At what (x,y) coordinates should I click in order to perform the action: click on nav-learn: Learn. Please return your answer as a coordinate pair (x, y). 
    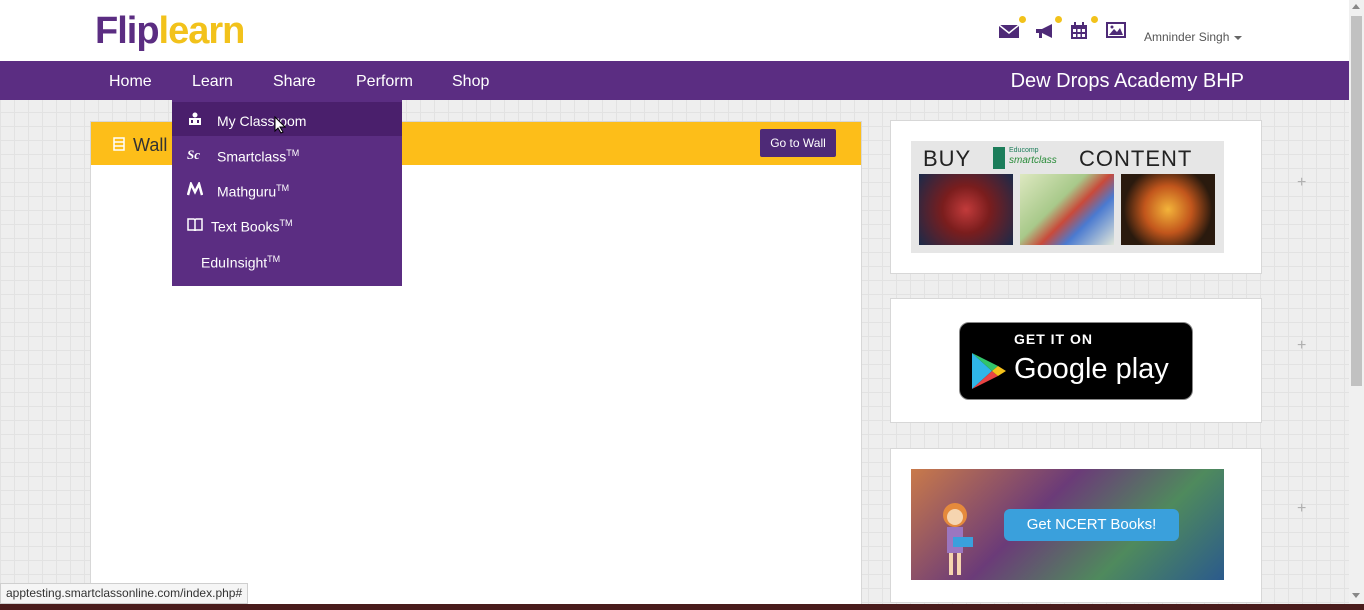
    Looking at the image, I should click on (212, 82).